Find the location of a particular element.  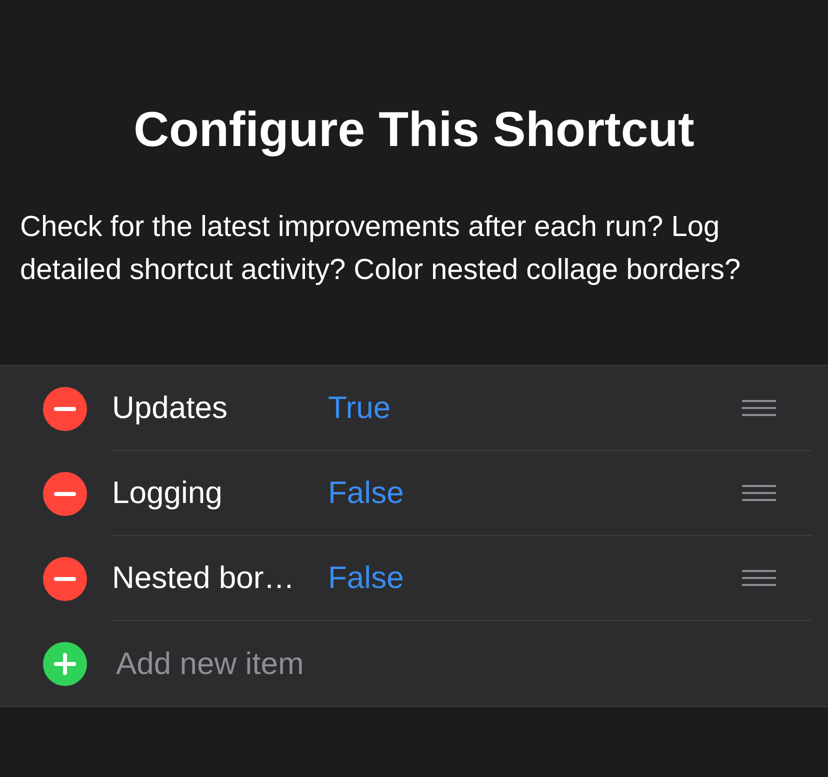

description: Check for the latest improvements after each run? Log detailed shortcut activity? Color nested collage borders? is located at coordinates (381, 249).